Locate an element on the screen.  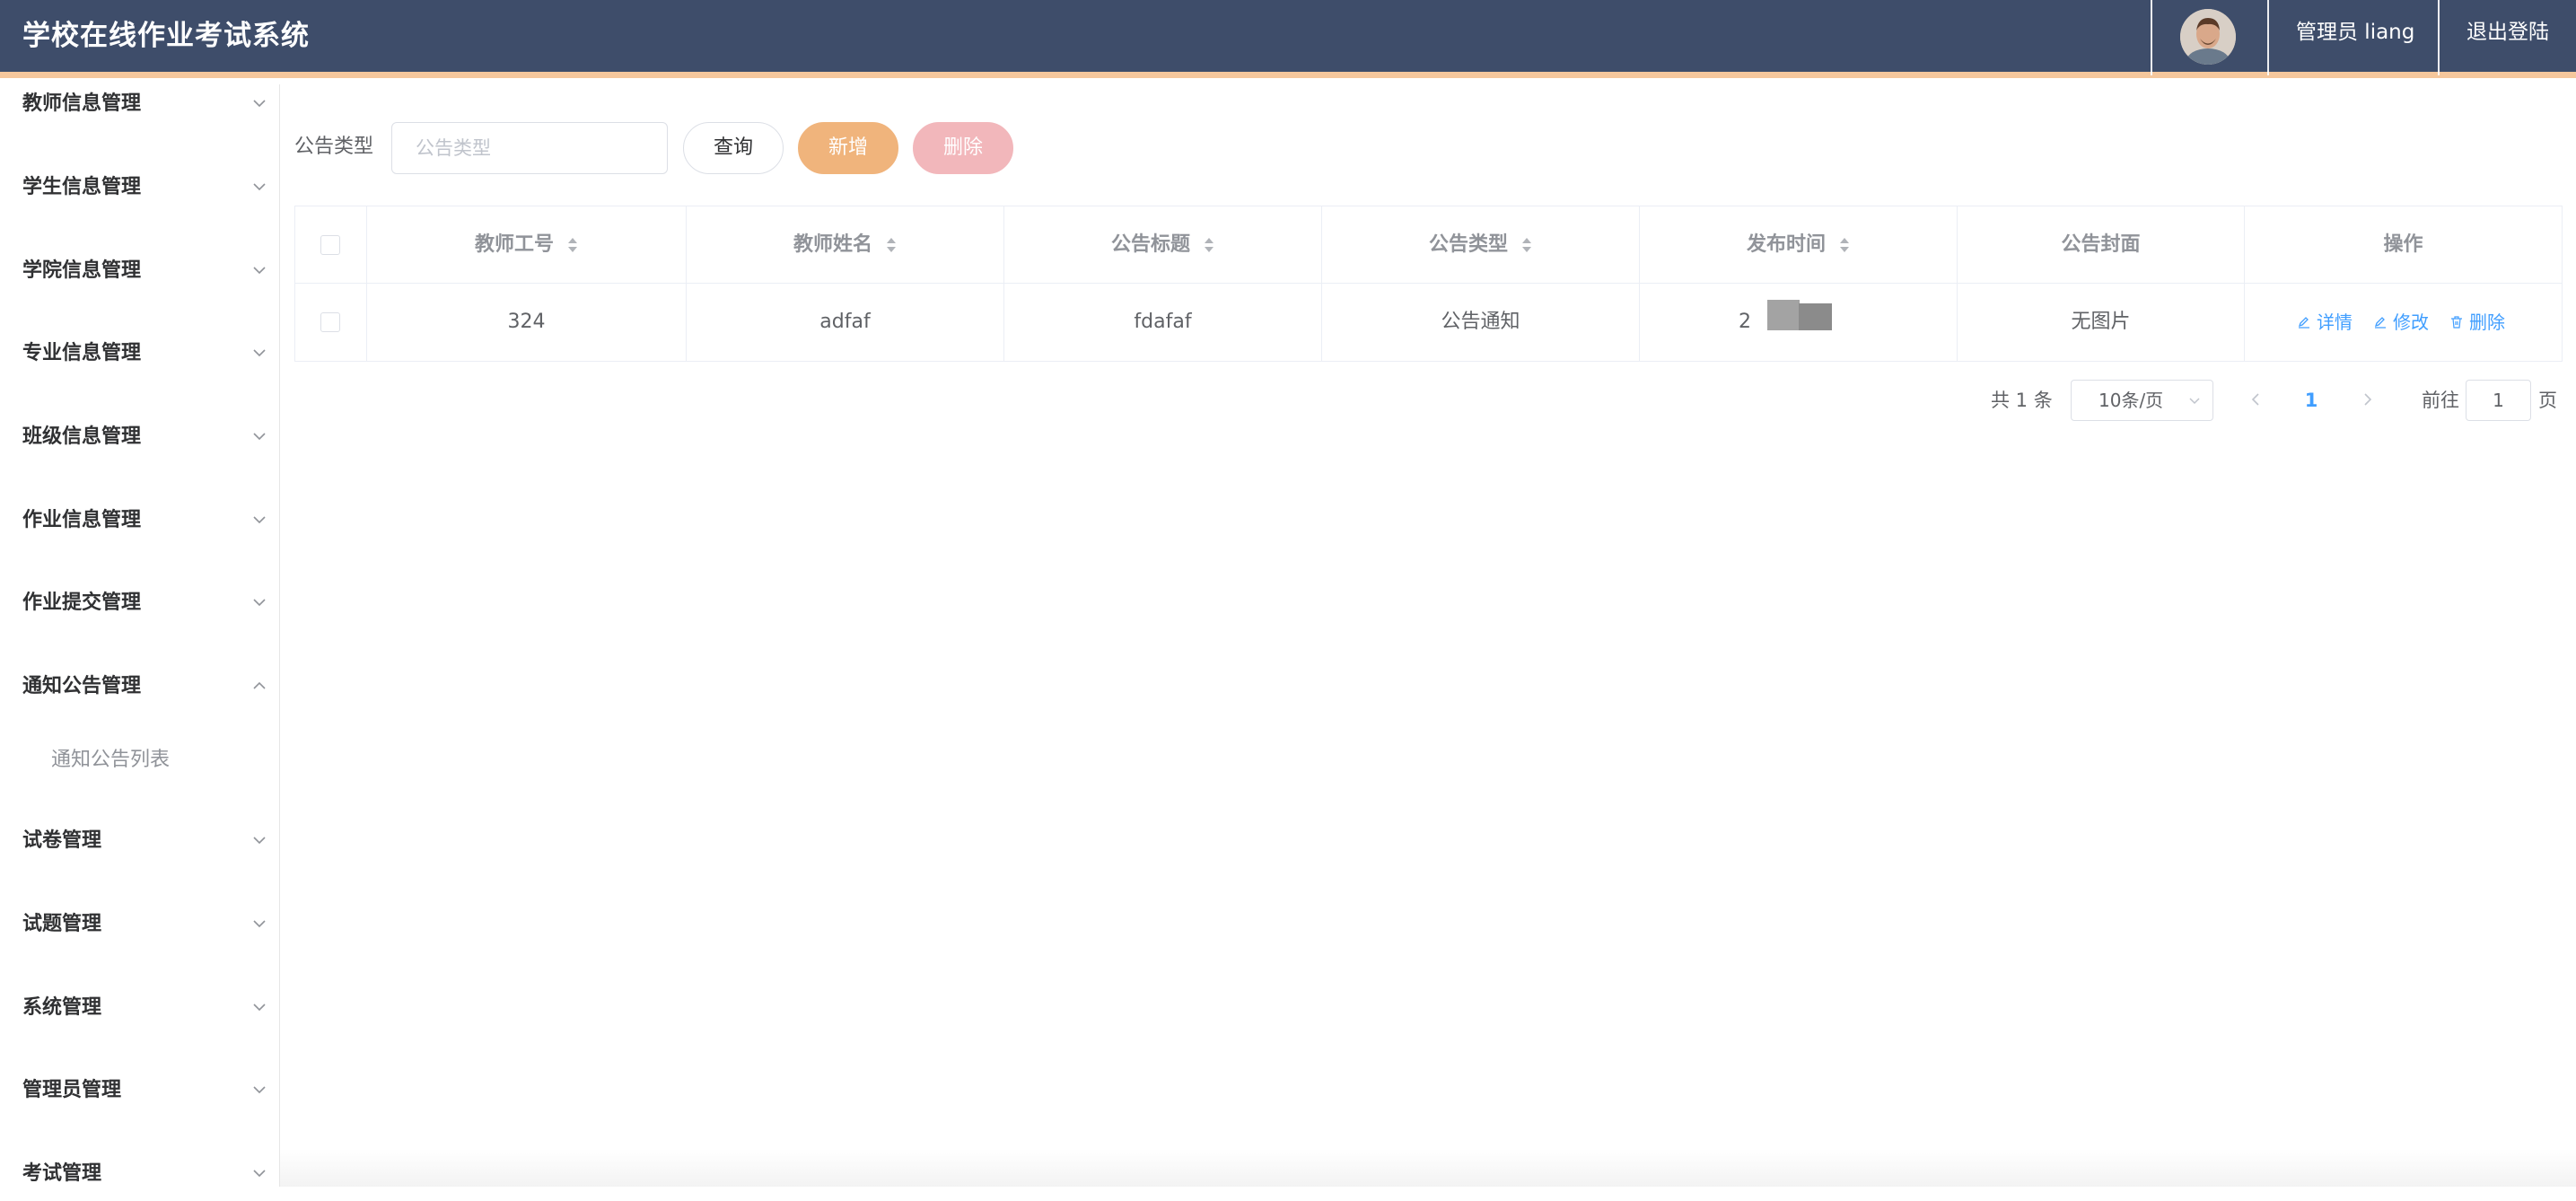
sidebar-item-teacher: 教师信息管理 is located at coordinates (140, 104).